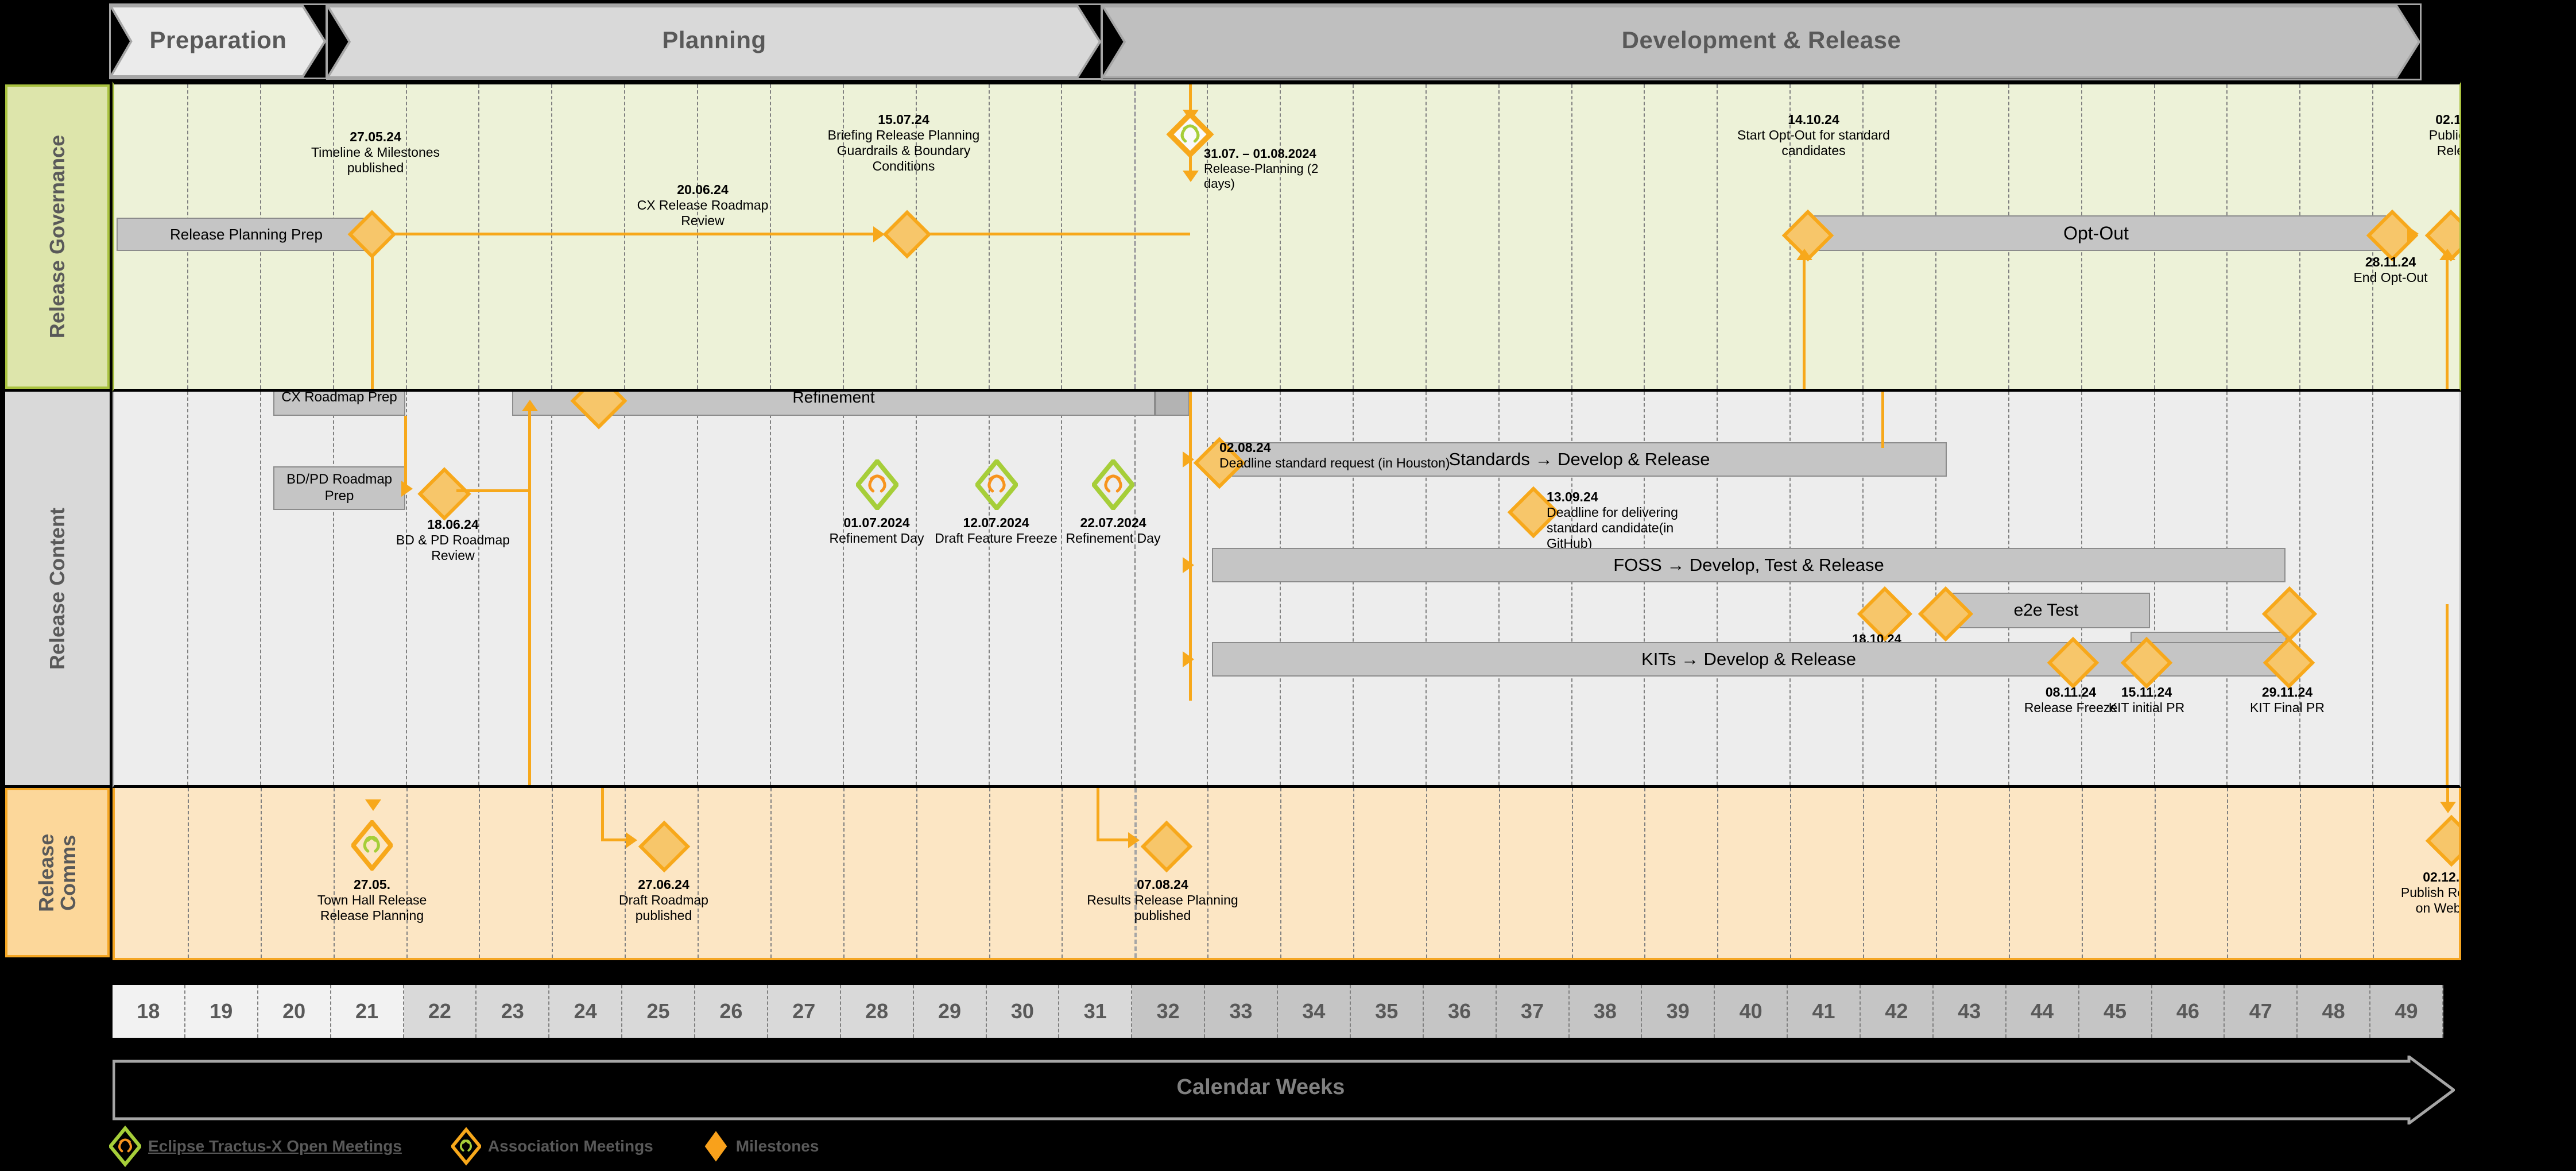 Image resolution: width=2576 pixels, height=1171 pixels. What do you see at coordinates (247, 234) in the screenshot?
I see `bar-release-planning-prep: Release Planning Prep` at bounding box center [247, 234].